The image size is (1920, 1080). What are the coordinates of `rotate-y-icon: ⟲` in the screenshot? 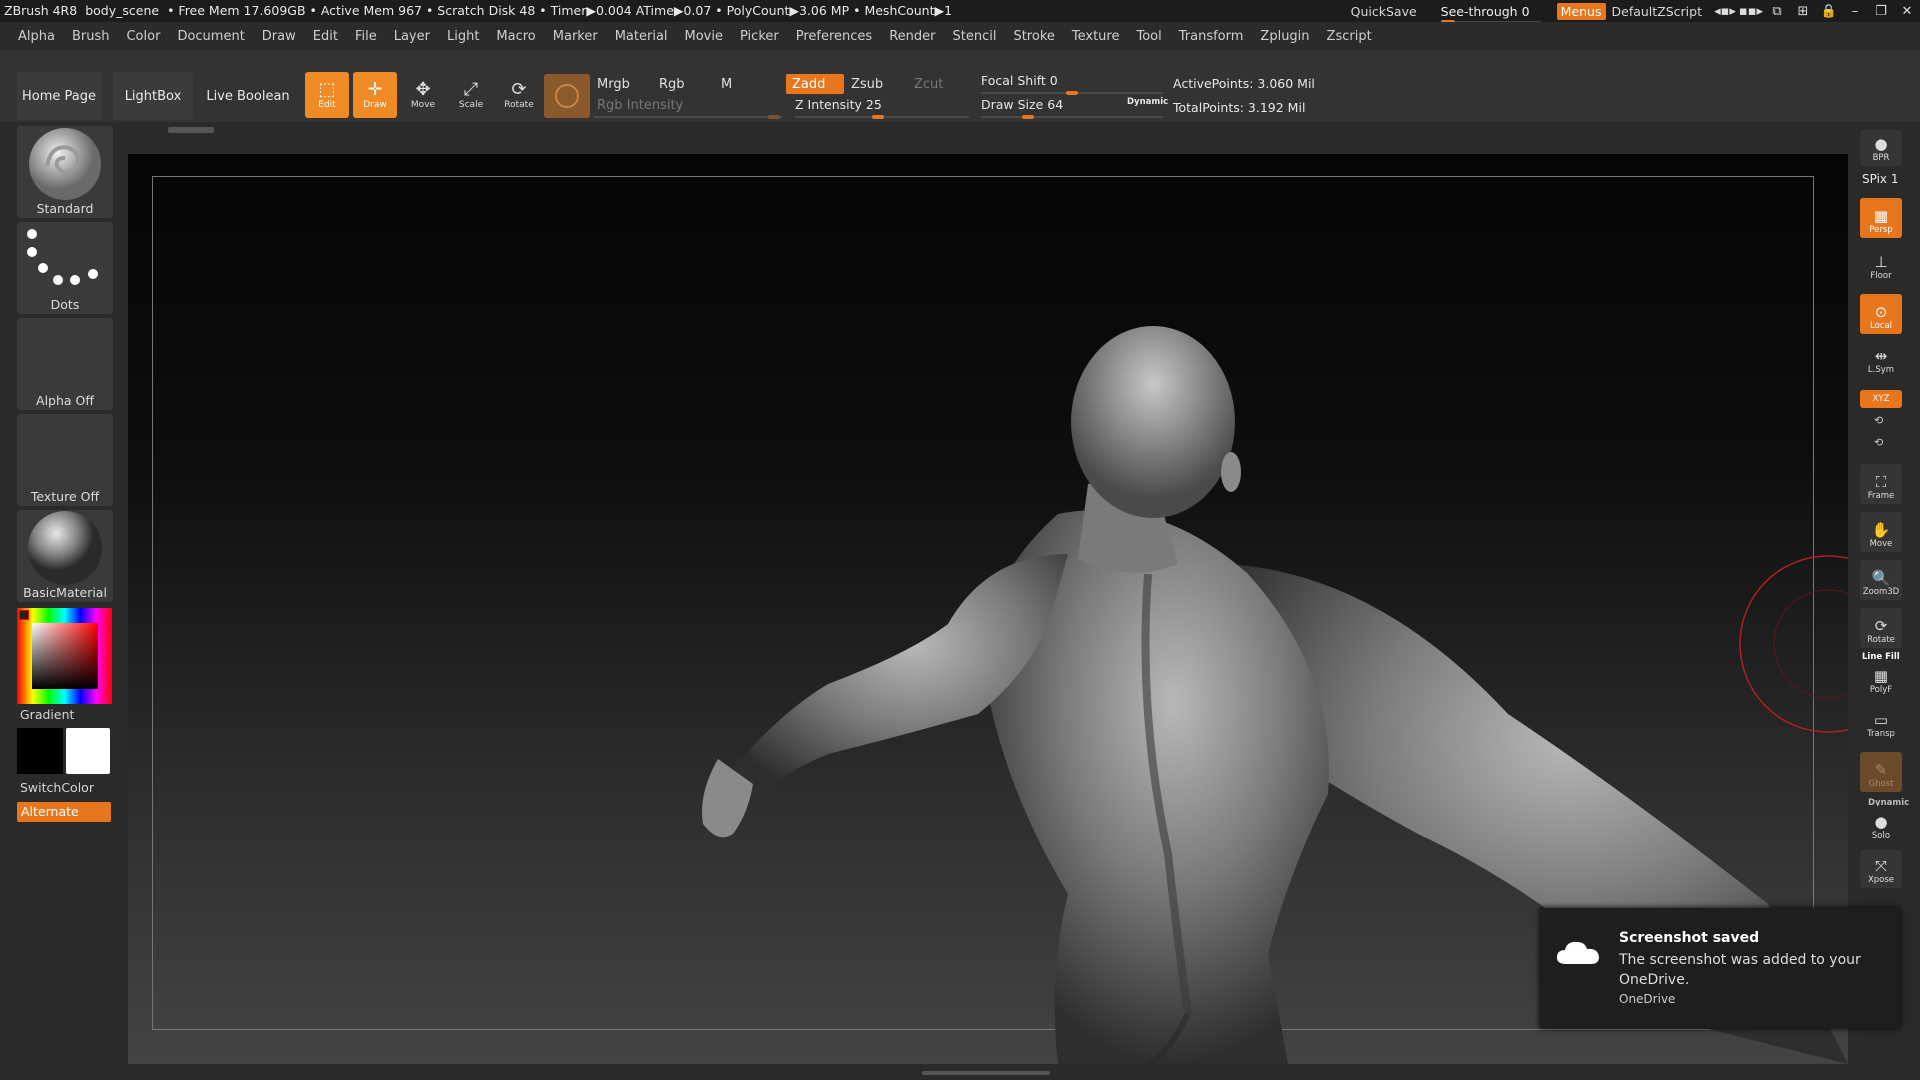 It's located at (1878, 420).